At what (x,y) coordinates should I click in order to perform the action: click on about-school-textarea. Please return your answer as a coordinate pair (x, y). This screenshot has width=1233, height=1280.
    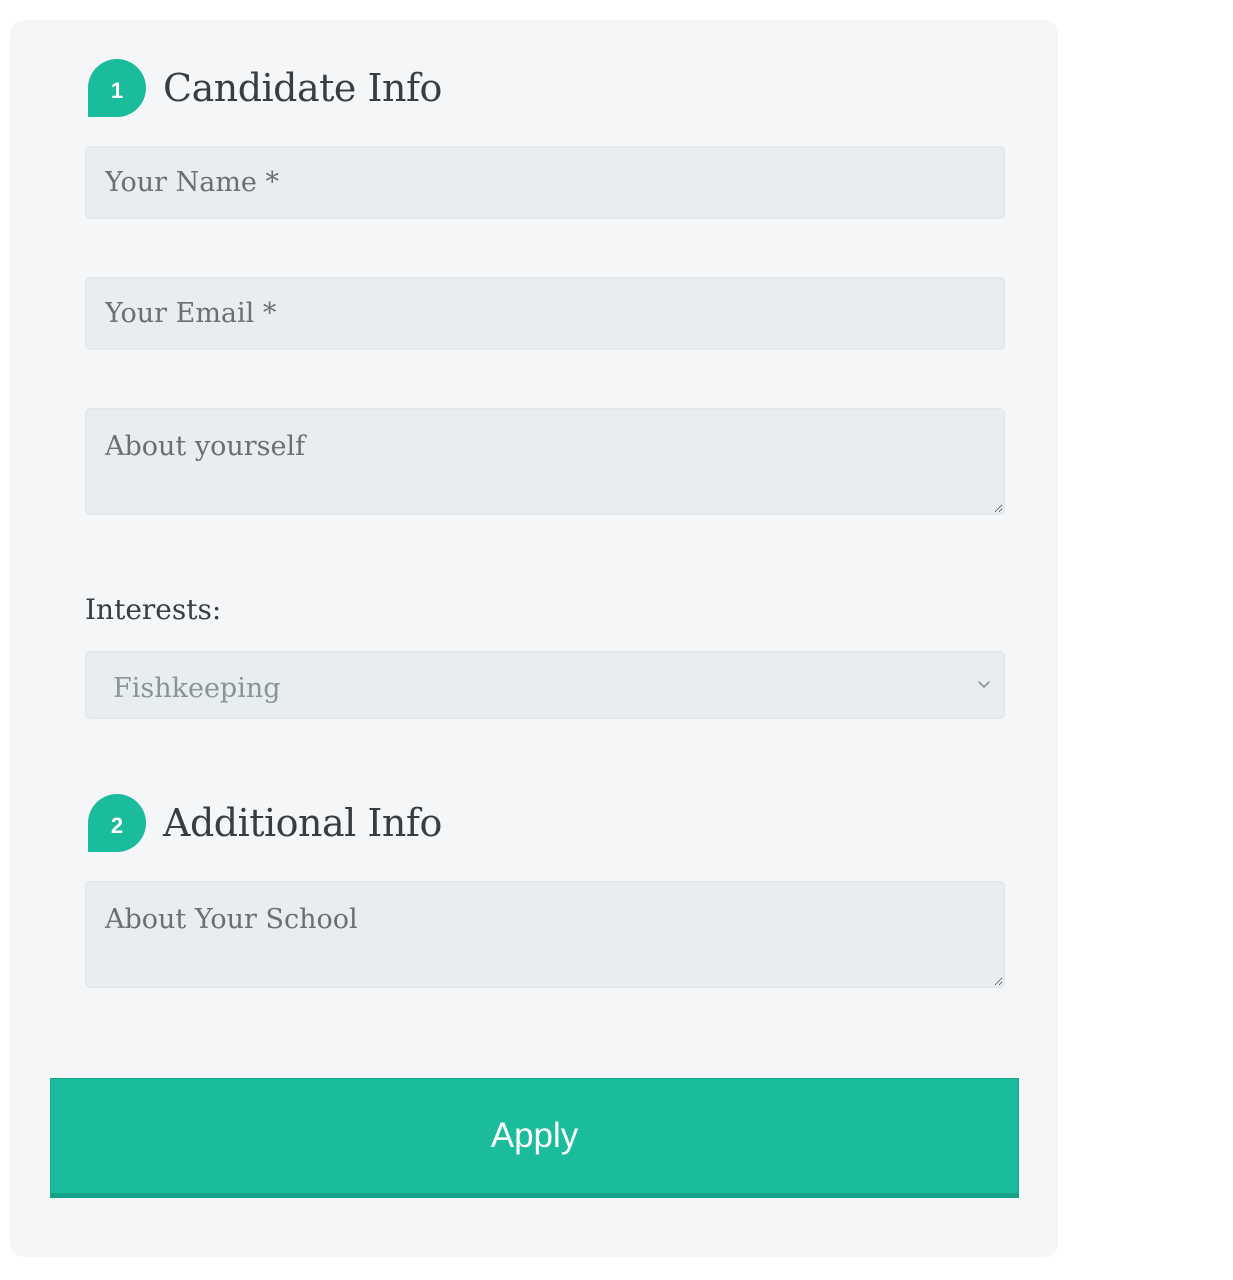
    Looking at the image, I should click on (545, 934).